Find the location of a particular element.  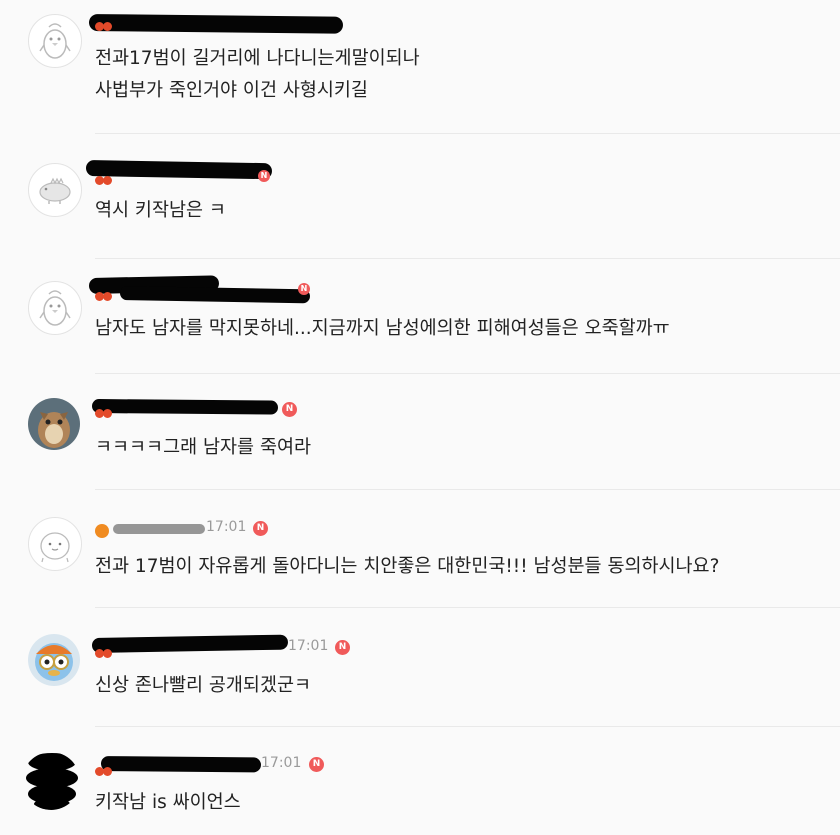

comment-text: 신상 존나빨리 공개되겠군ㅋ is located at coordinates (203, 686).